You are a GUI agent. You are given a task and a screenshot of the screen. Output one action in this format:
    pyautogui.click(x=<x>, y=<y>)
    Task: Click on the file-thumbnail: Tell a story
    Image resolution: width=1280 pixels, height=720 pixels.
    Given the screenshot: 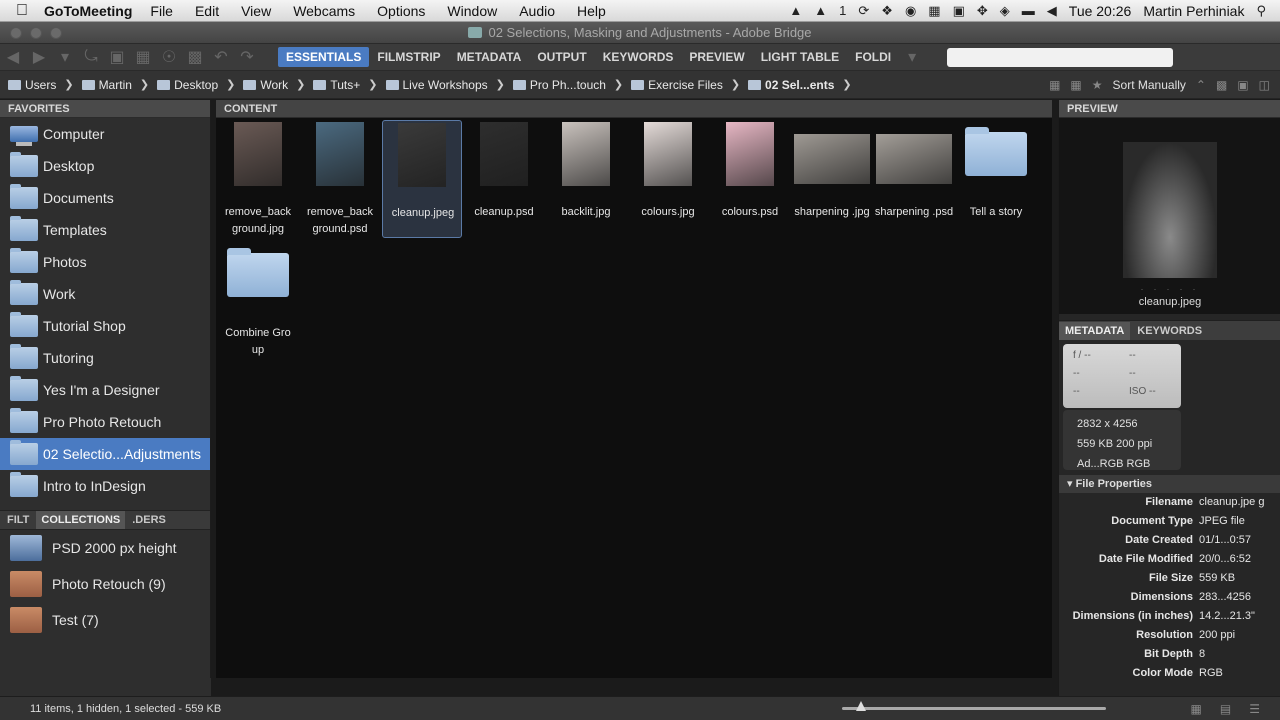 What is the action you would take?
    pyautogui.click(x=996, y=179)
    